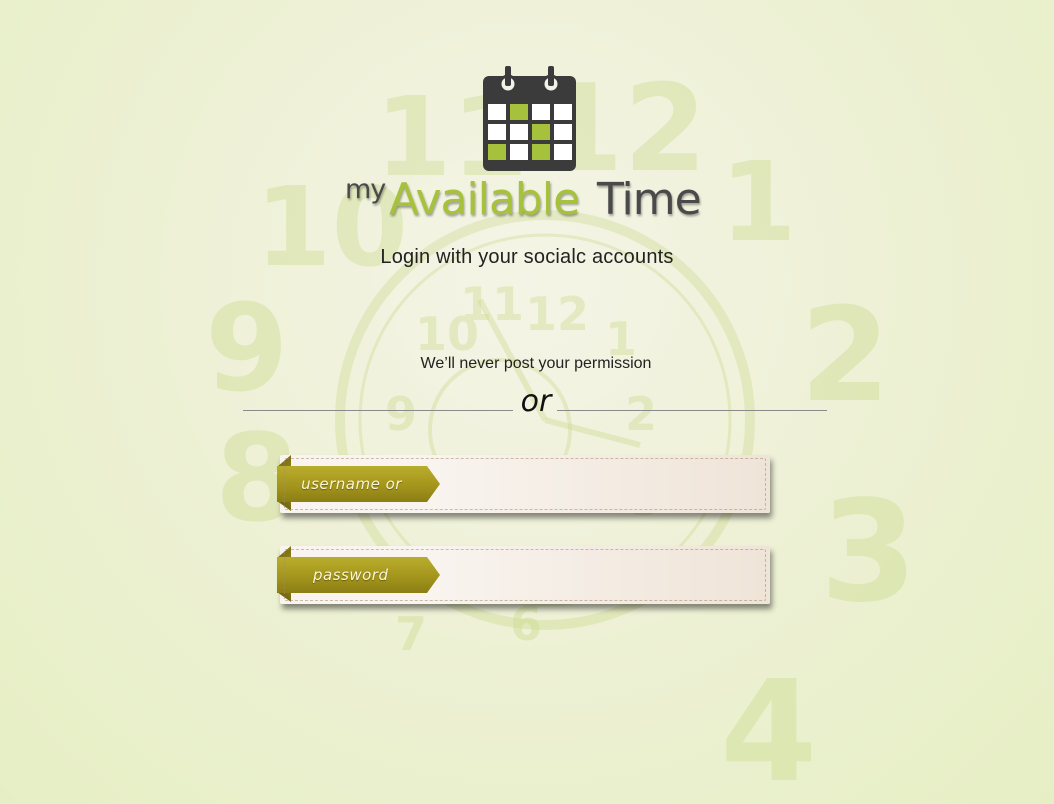  I want to click on brand-suffix: Time, so click(649, 199).